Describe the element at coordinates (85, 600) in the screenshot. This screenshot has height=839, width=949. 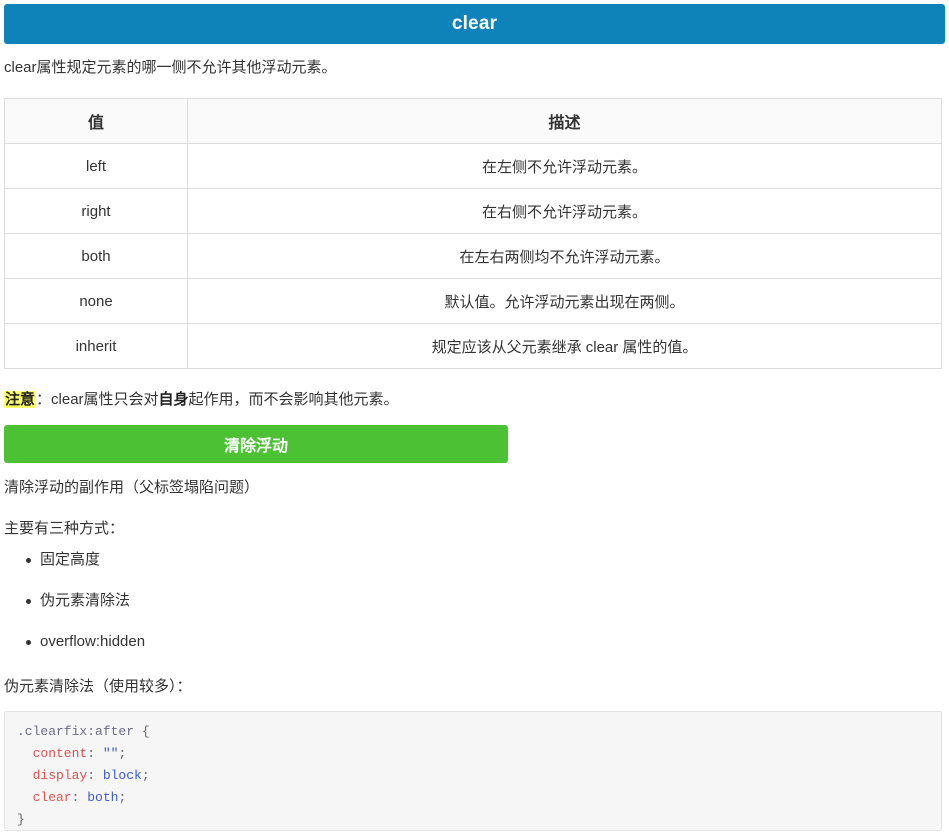
I see `list-item-label: 伪元素清除法` at that location.